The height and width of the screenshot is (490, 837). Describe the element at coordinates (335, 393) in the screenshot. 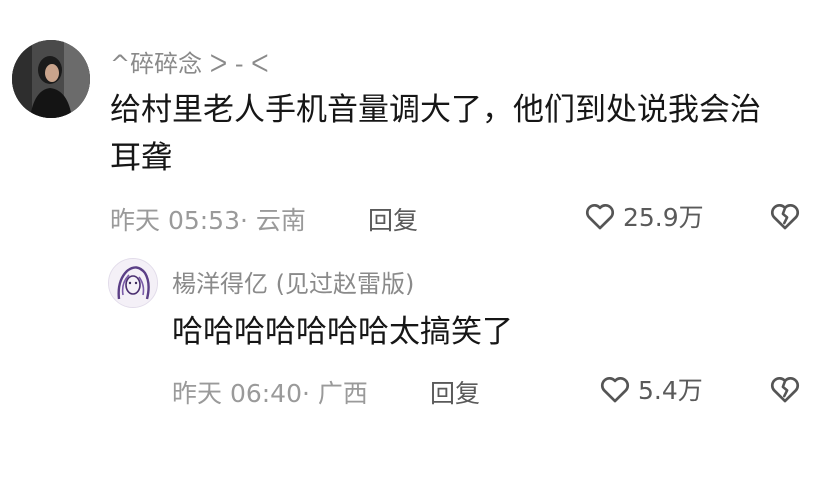

I see `location: · 广西` at that location.